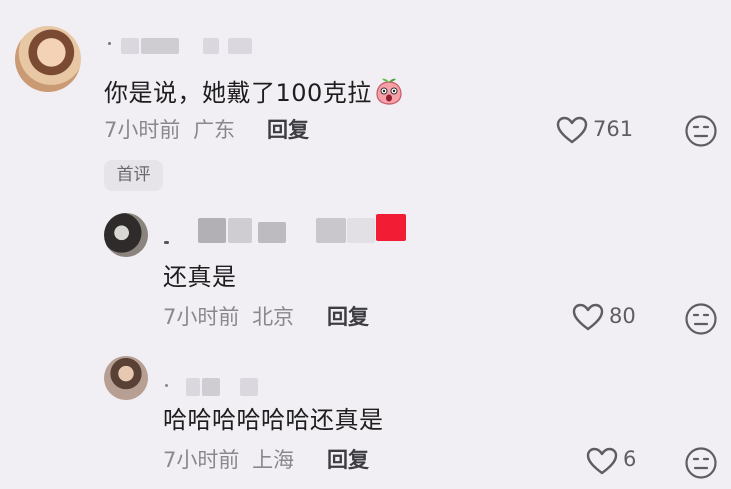  I want to click on comment-text: 还真是, so click(200, 277).